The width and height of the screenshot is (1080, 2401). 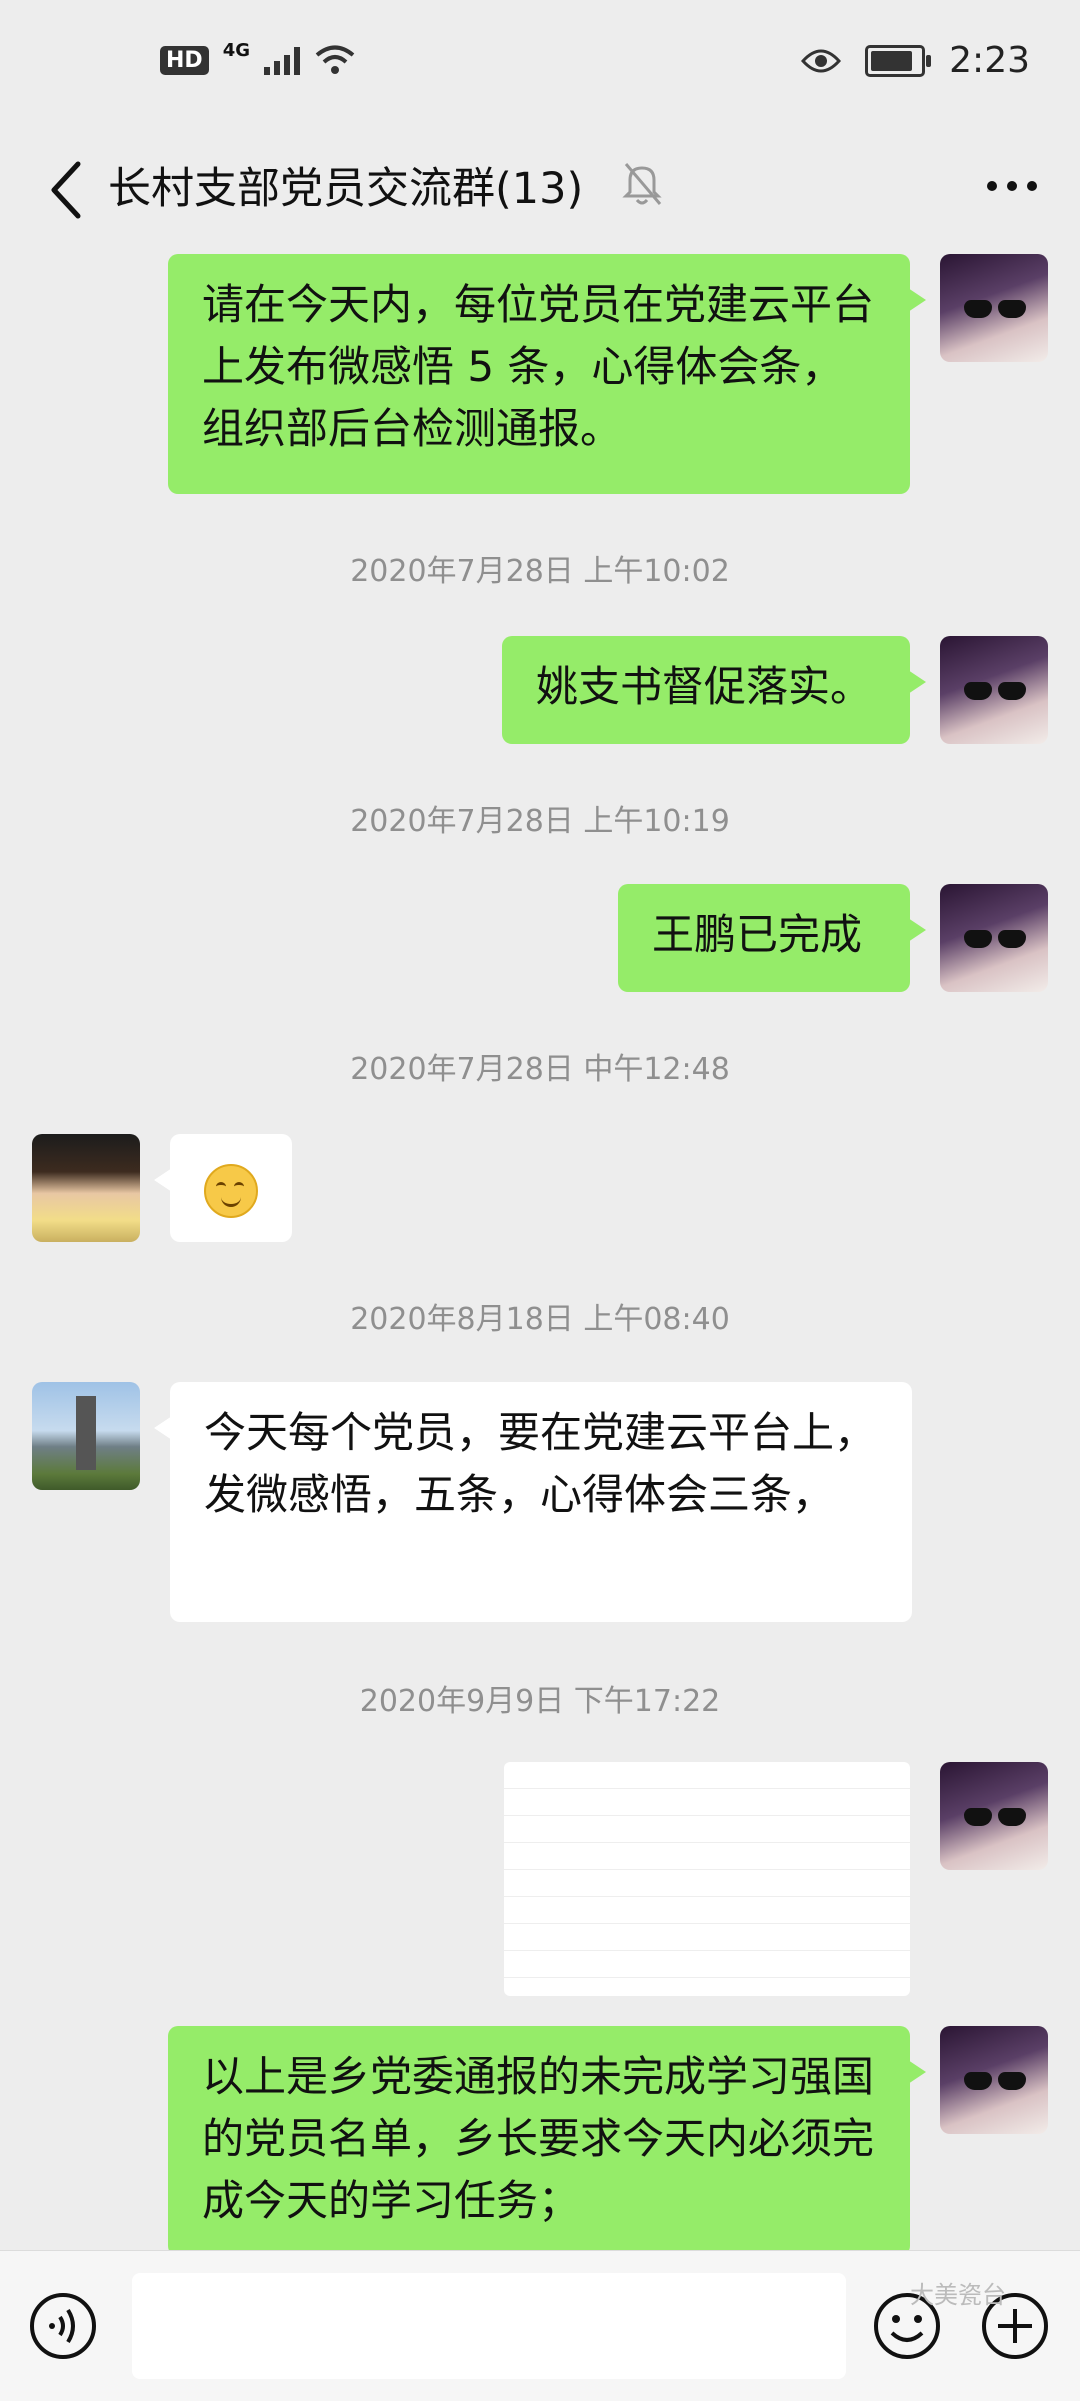 I want to click on more-options-icon, so click(x=1012, y=186).